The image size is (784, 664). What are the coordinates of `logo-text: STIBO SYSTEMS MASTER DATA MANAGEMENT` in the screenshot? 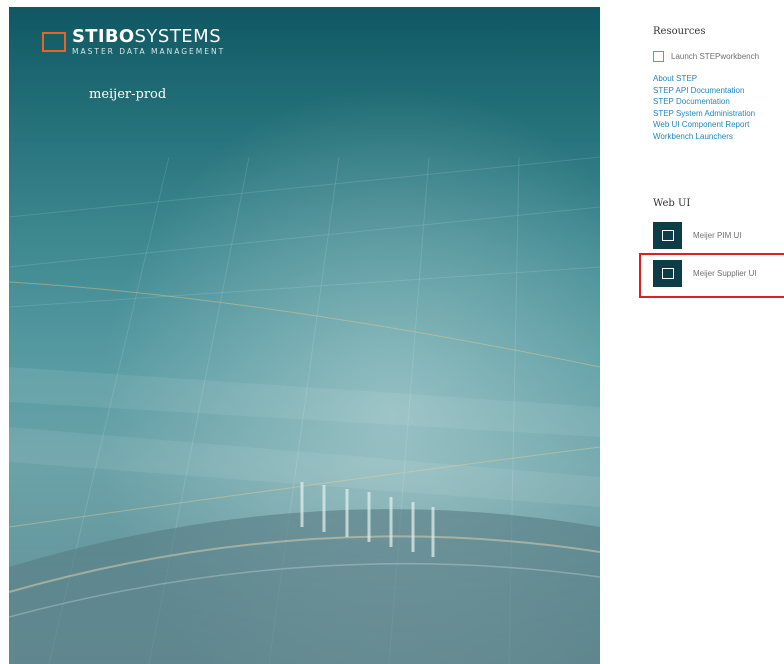 It's located at (149, 41).